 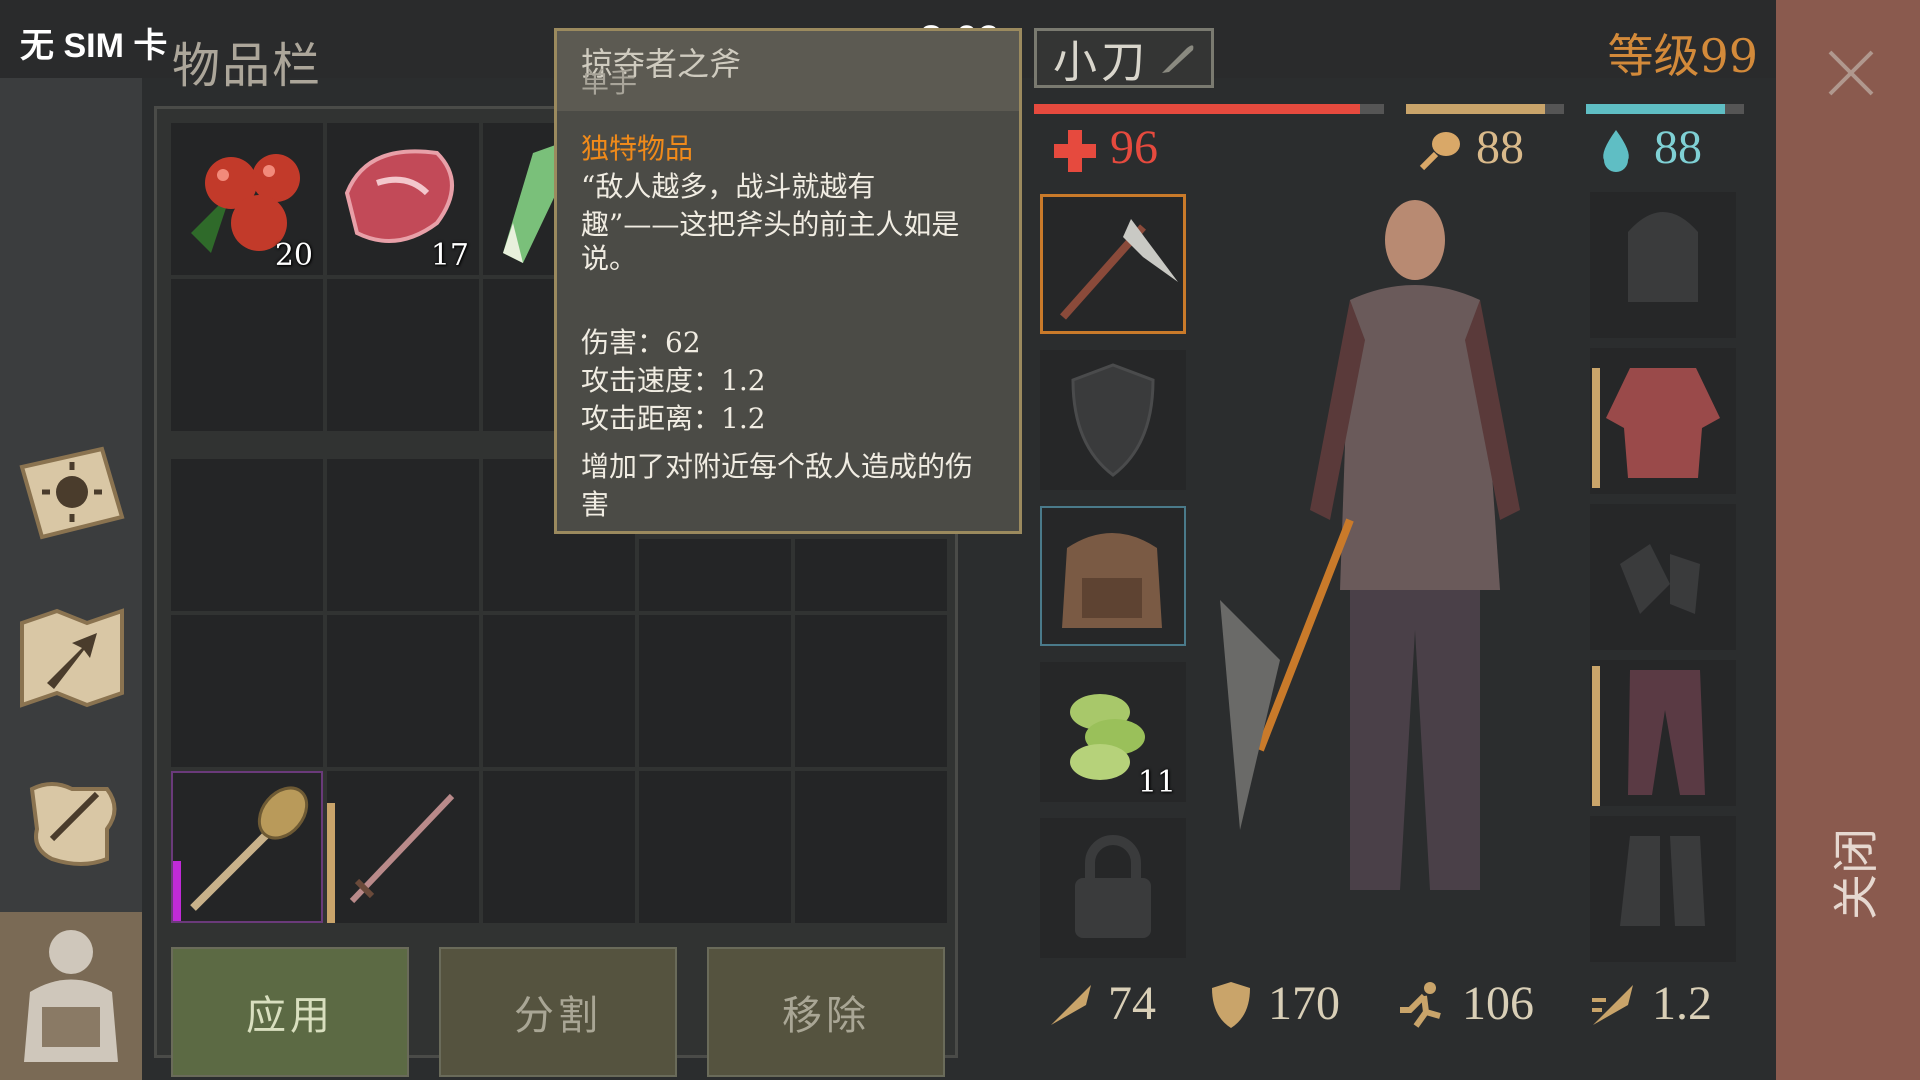 I want to click on item-count: 17, so click(x=449, y=255).